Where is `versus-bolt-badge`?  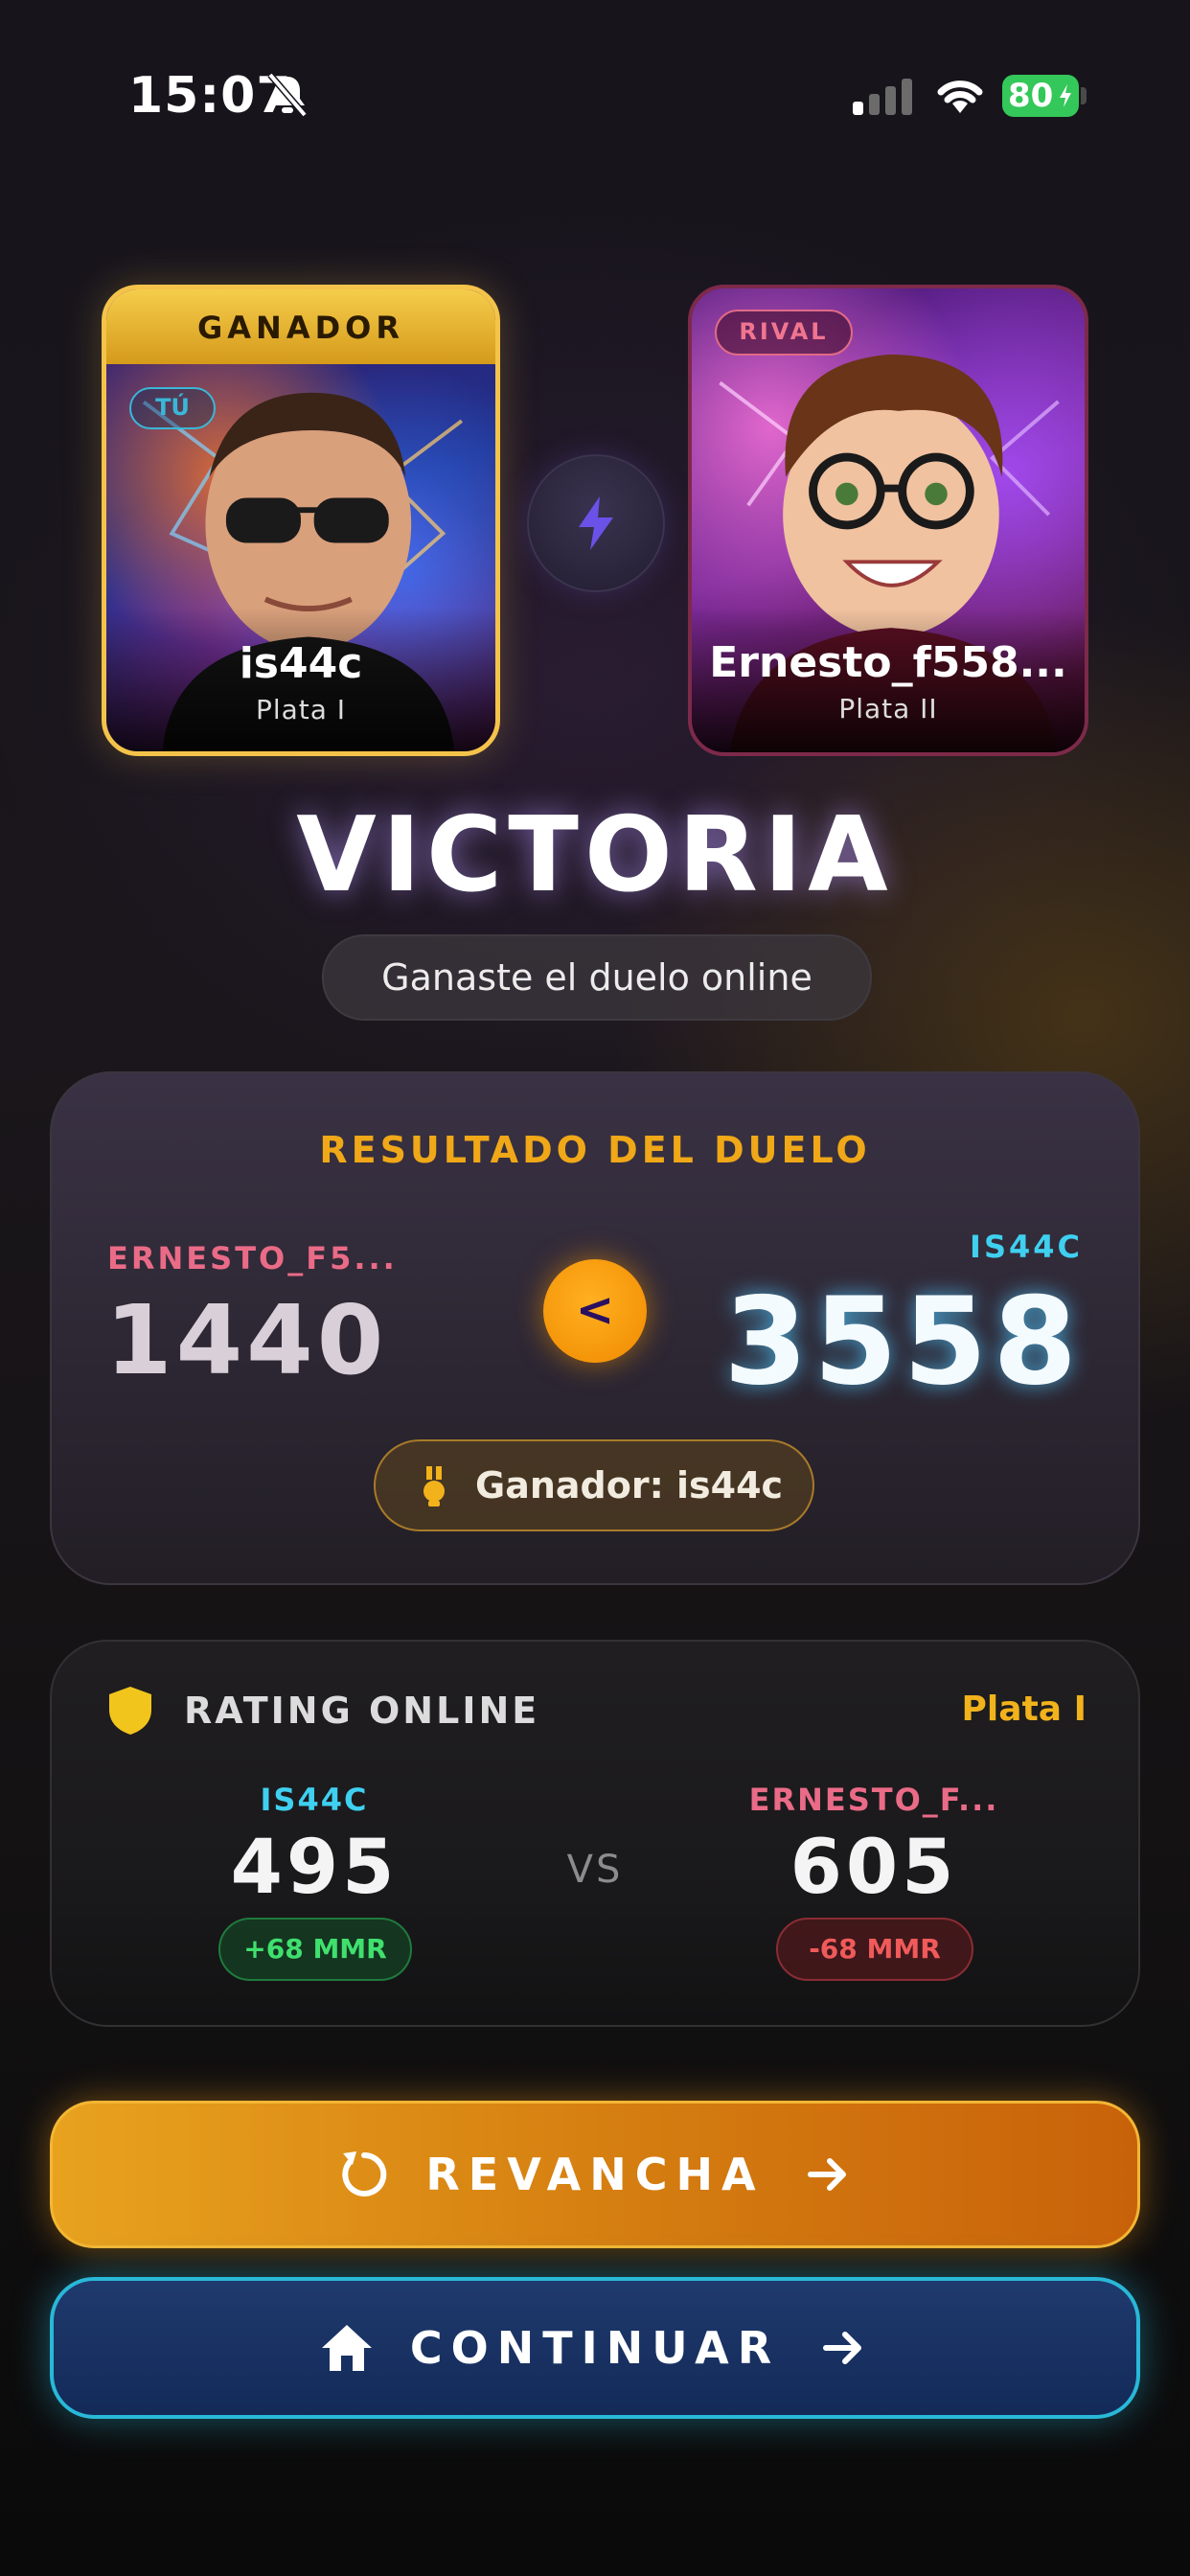 versus-bolt-badge is located at coordinates (596, 523).